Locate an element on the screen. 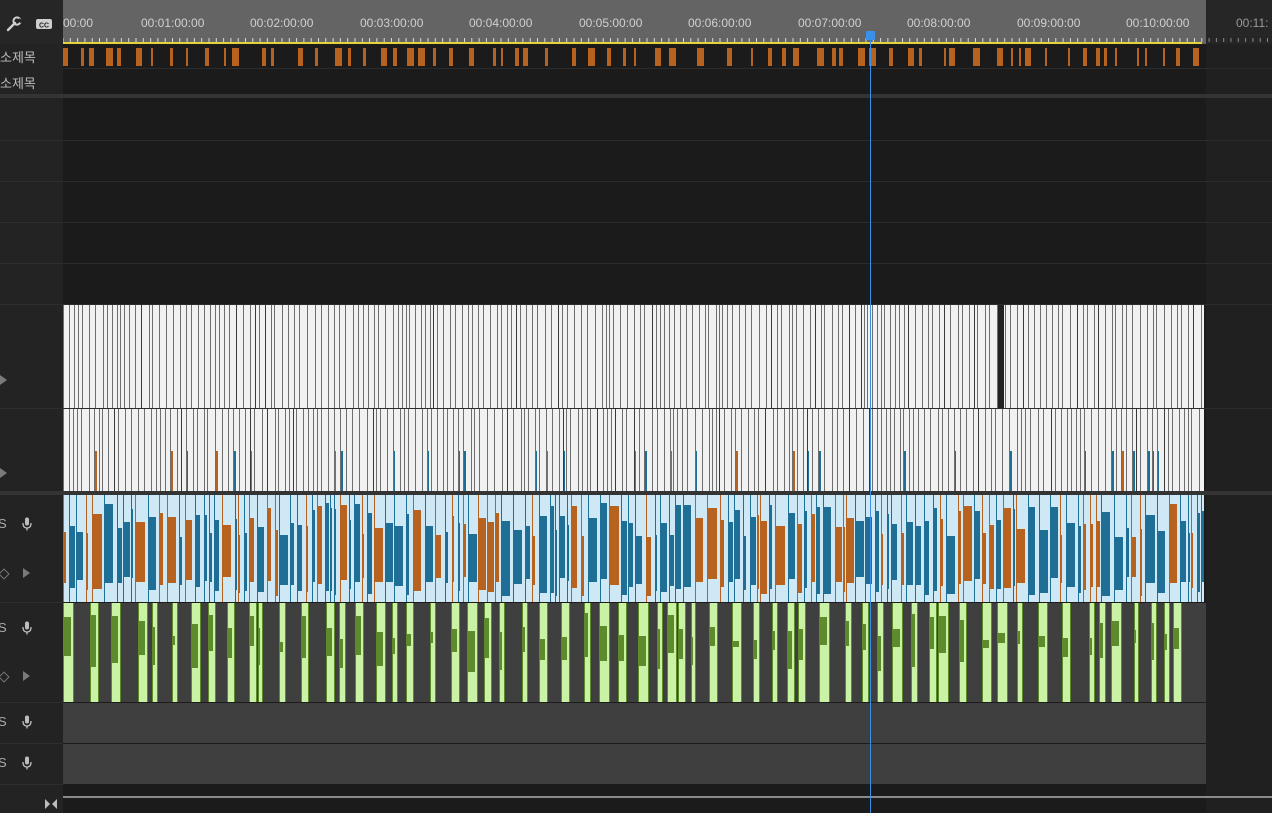 This screenshot has width=1272, height=813. video-clip-gap is located at coordinates (1001, 356).